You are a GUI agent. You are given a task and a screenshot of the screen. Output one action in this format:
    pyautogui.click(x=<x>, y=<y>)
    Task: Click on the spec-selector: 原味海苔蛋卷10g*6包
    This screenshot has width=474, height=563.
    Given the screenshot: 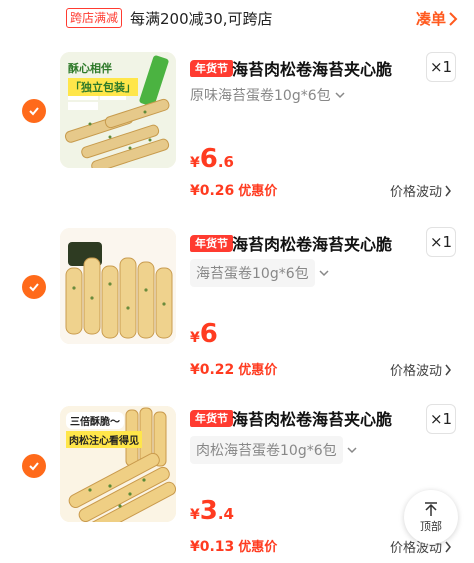 What is the action you would take?
    pyautogui.click(x=267, y=95)
    